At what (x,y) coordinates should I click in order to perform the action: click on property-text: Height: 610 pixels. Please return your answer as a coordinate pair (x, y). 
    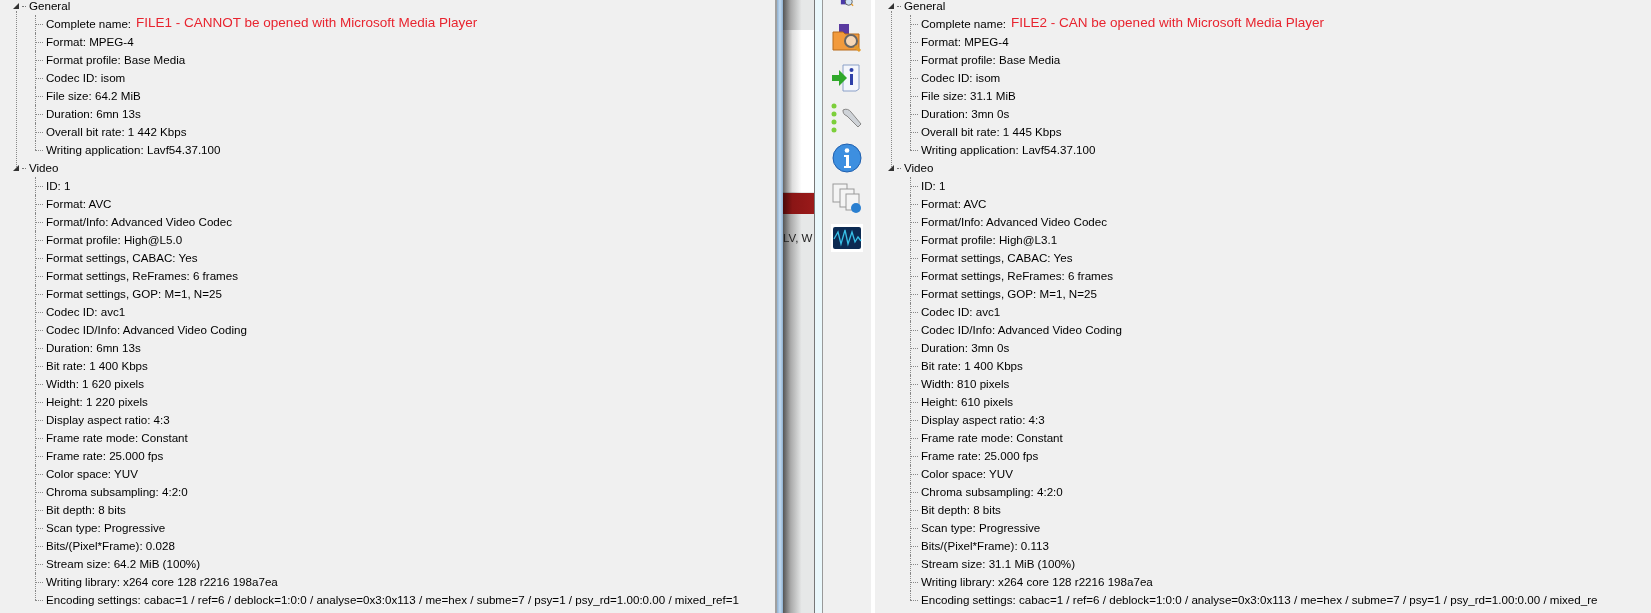
    Looking at the image, I should click on (967, 402).